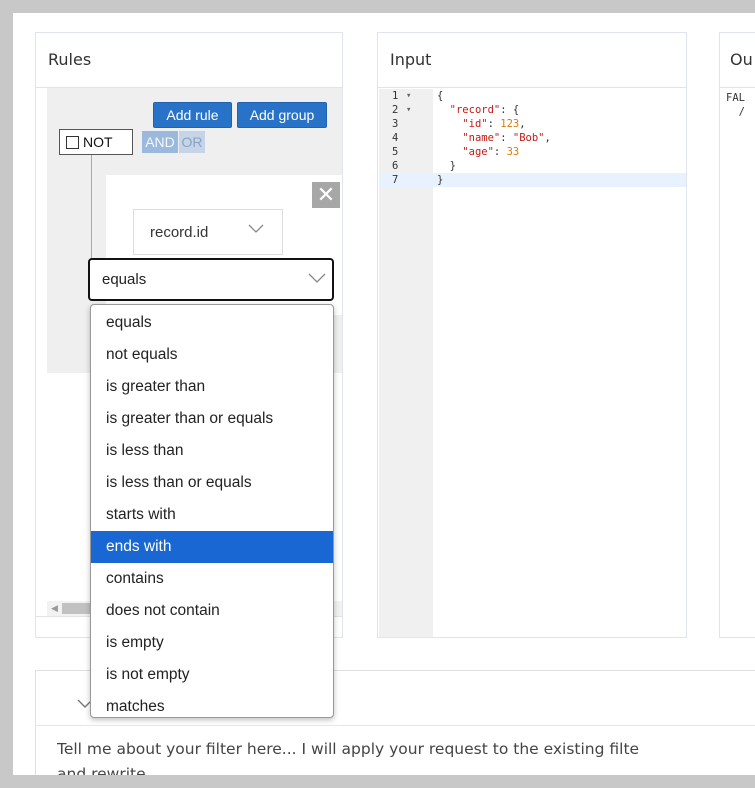 The image size is (755, 788). I want to click on add-group-button: Add group, so click(282, 115).